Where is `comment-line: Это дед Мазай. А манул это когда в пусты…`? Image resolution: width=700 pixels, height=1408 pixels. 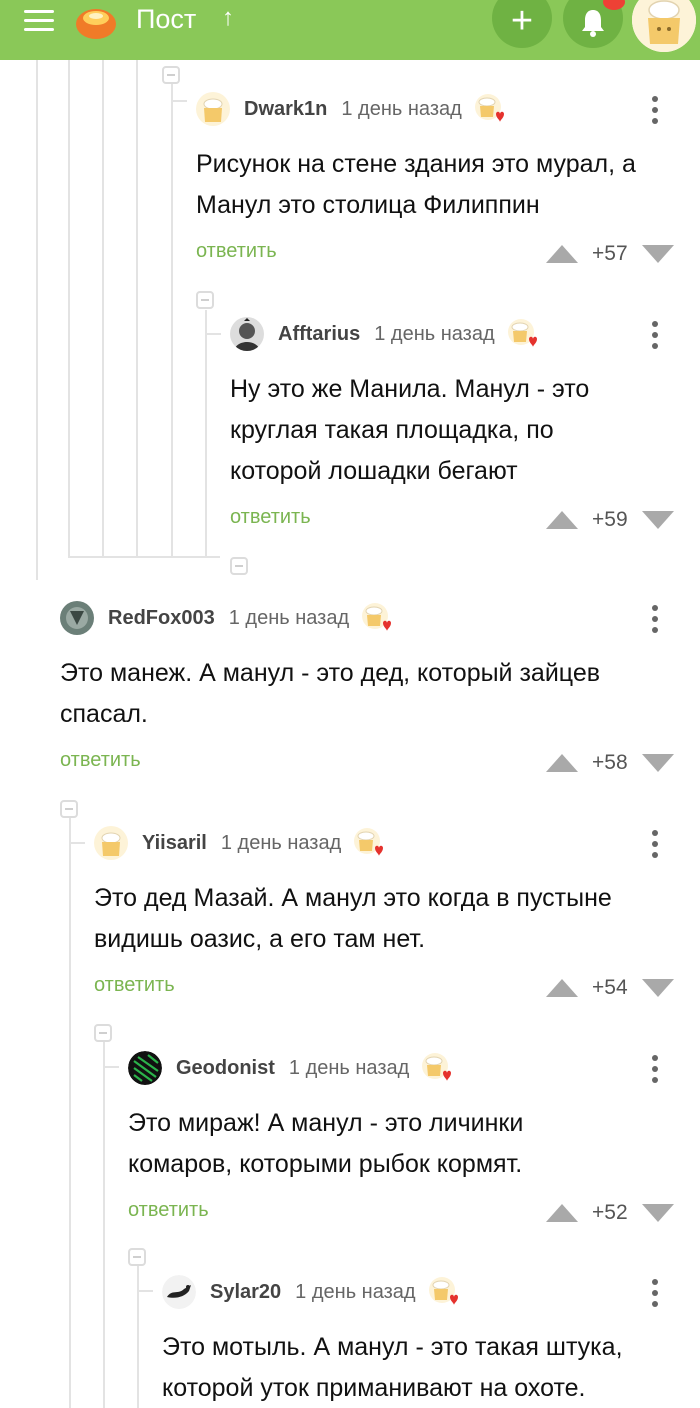 comment-line: Это дед Мазай. А манул это когда в пусты… is located at coordinates (353, 898).